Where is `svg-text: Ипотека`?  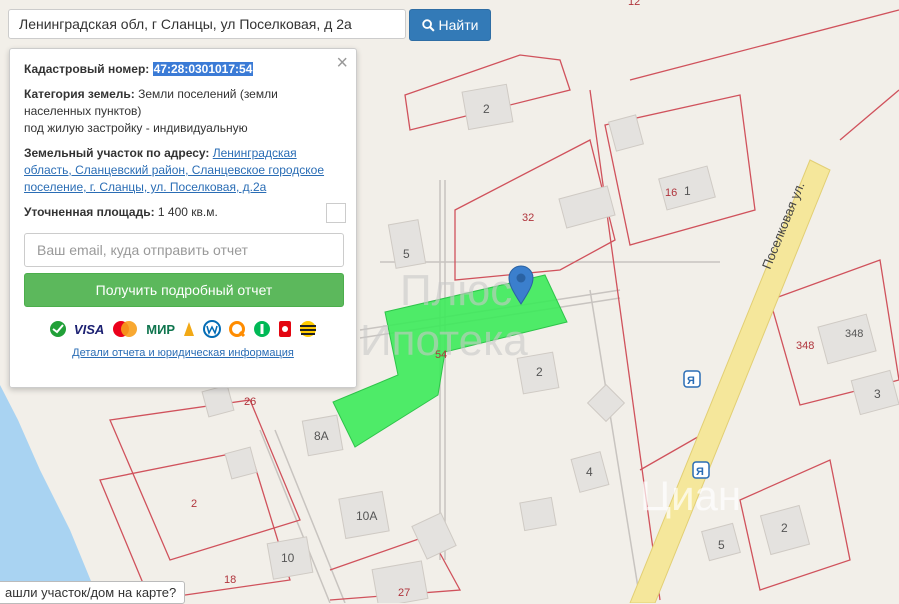
svg-text: Ипотека is located at coordinates (444, 340).